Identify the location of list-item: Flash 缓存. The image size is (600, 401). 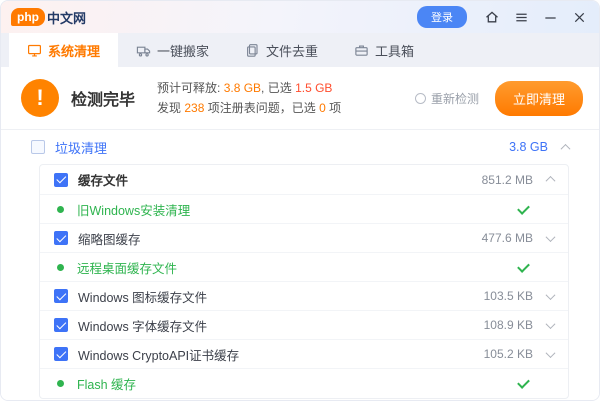
(304, 383).